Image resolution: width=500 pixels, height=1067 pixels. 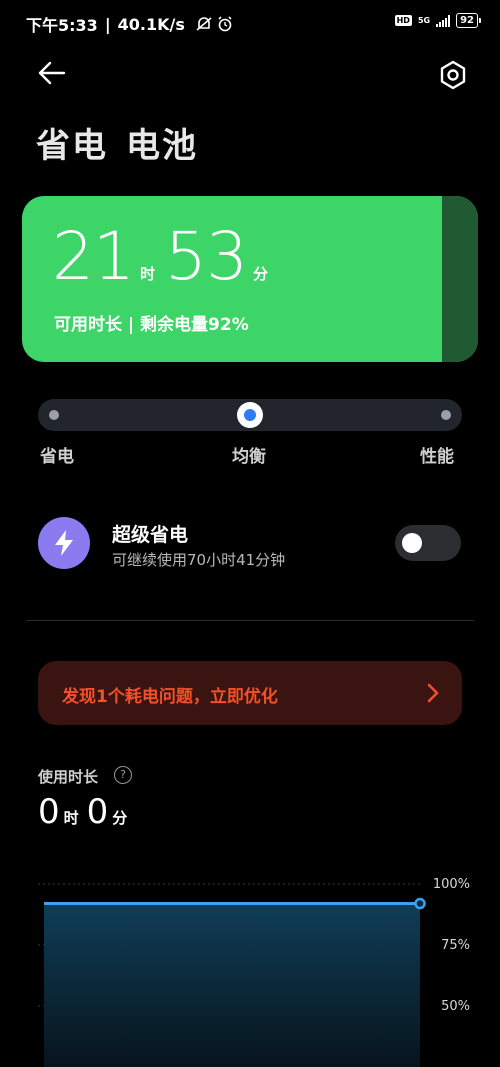 What do you see at coordinates (225, 24) in the screenshot?
I see `alarm-clock-icon` at bounding box center [225, 24].